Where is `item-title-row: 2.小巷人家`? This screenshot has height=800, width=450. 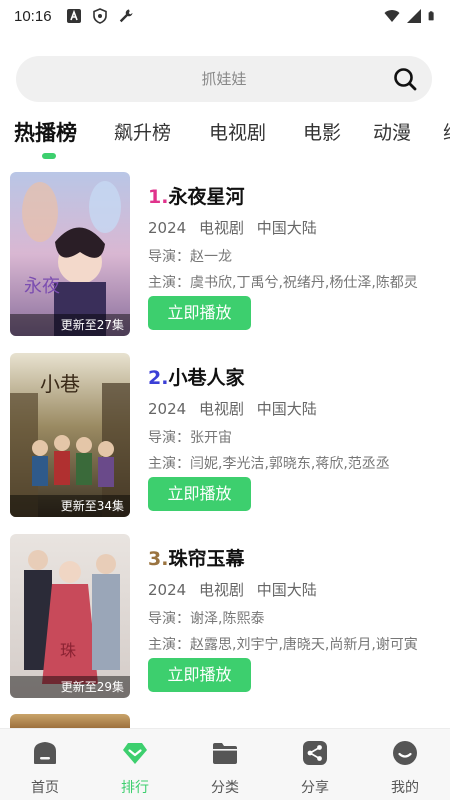 item-title-row: 2.小巷人家 is located at coordinates (196, 376).